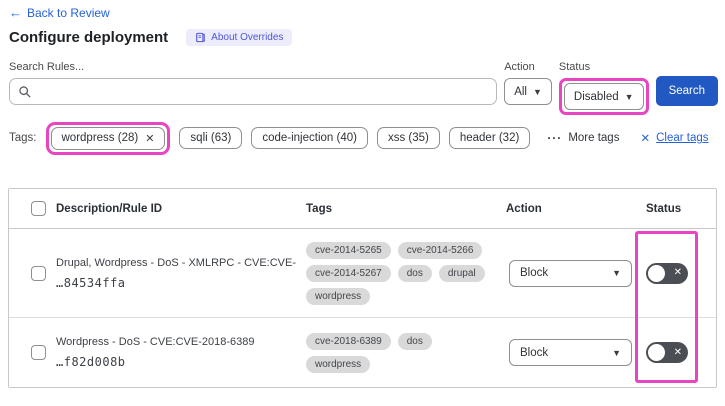 The height and width of the screenshot is (406, 725). I want to click on column-header-status: Status, so click(664, 208).